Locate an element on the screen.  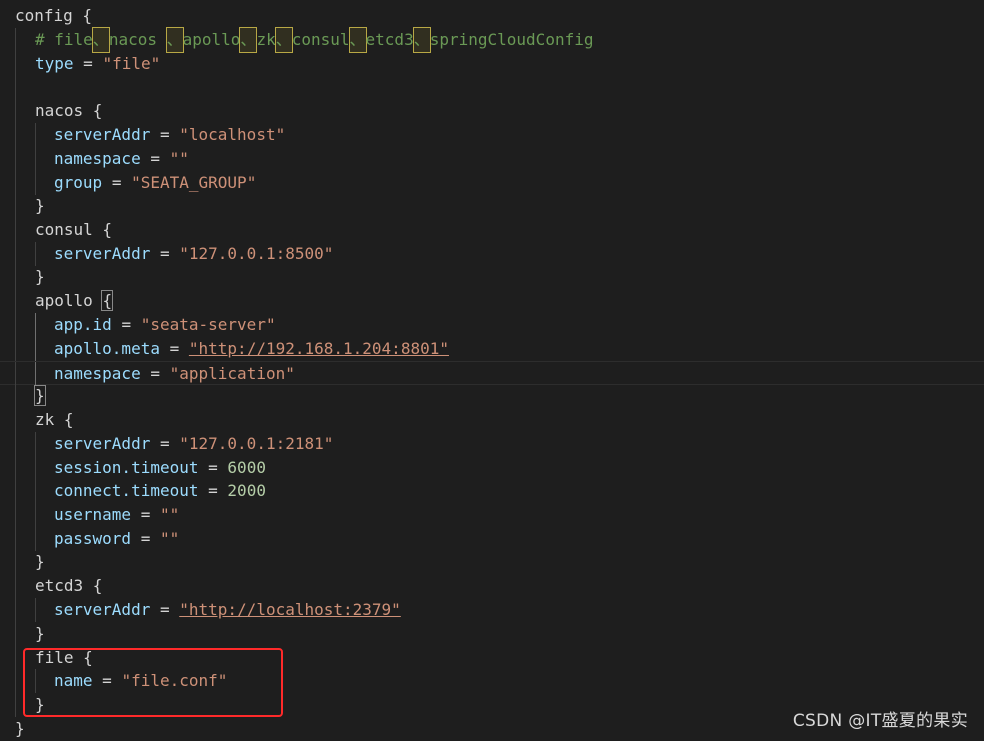
property-key: password is located at coordinates (93, 538).